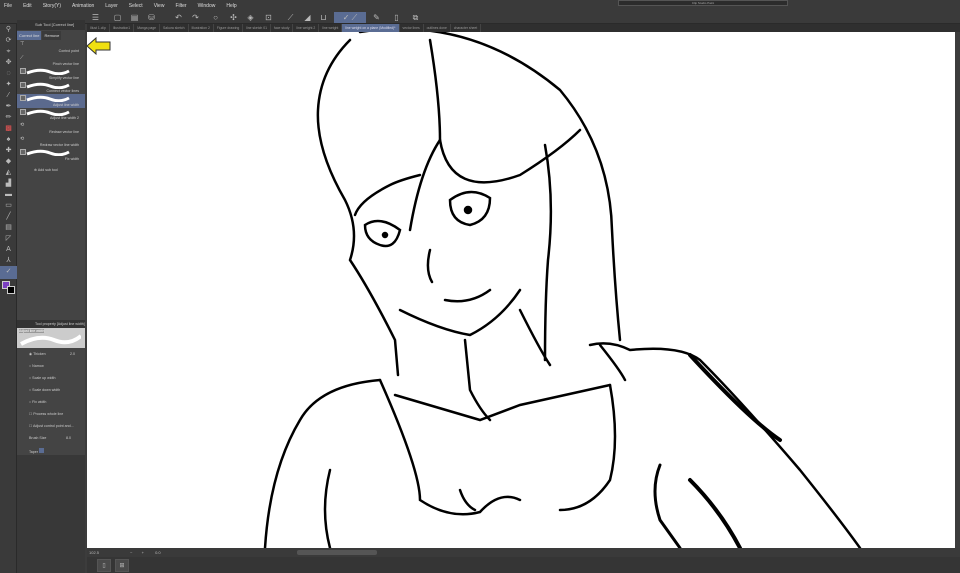  What do you see at coordinates (8, 172) in the screenshot?
I see `blend-icon: ◭` at bounding box center [8, 172].